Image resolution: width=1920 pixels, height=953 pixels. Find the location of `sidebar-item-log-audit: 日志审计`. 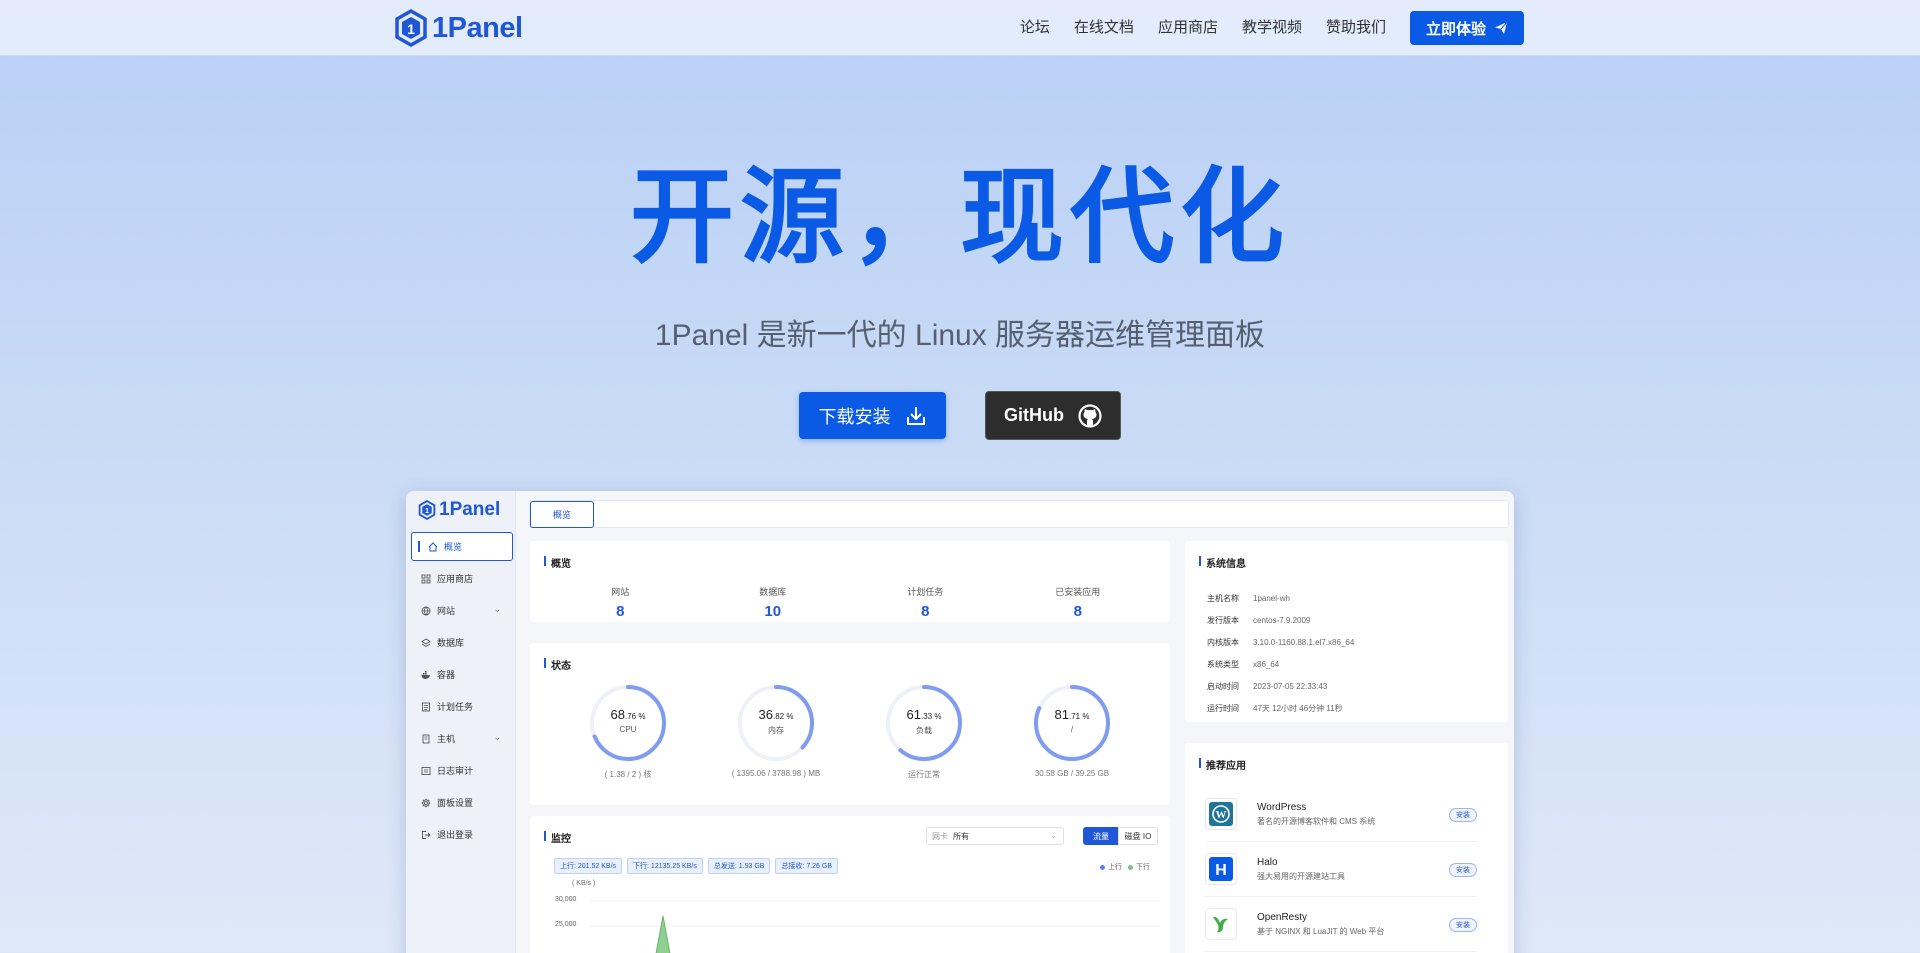

sidebar-item-log-audit: 日志审计 is located at coordinates (462, 770).